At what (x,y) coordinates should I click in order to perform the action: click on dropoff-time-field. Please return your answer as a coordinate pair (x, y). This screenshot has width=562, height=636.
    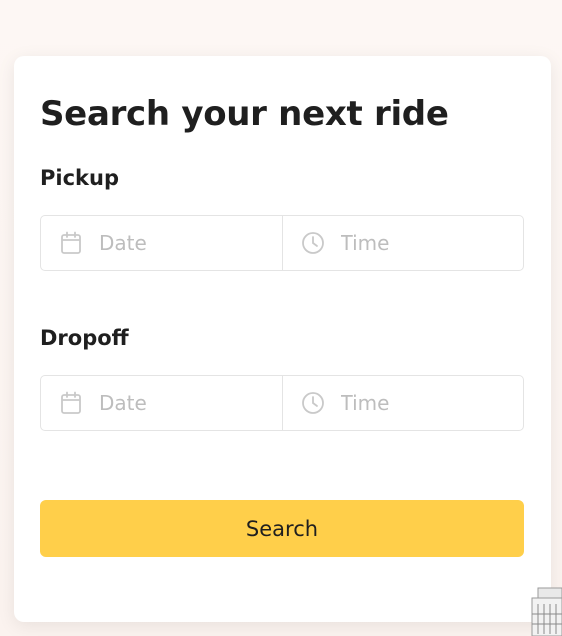
    Looking at the image, I should click on (402, 403).